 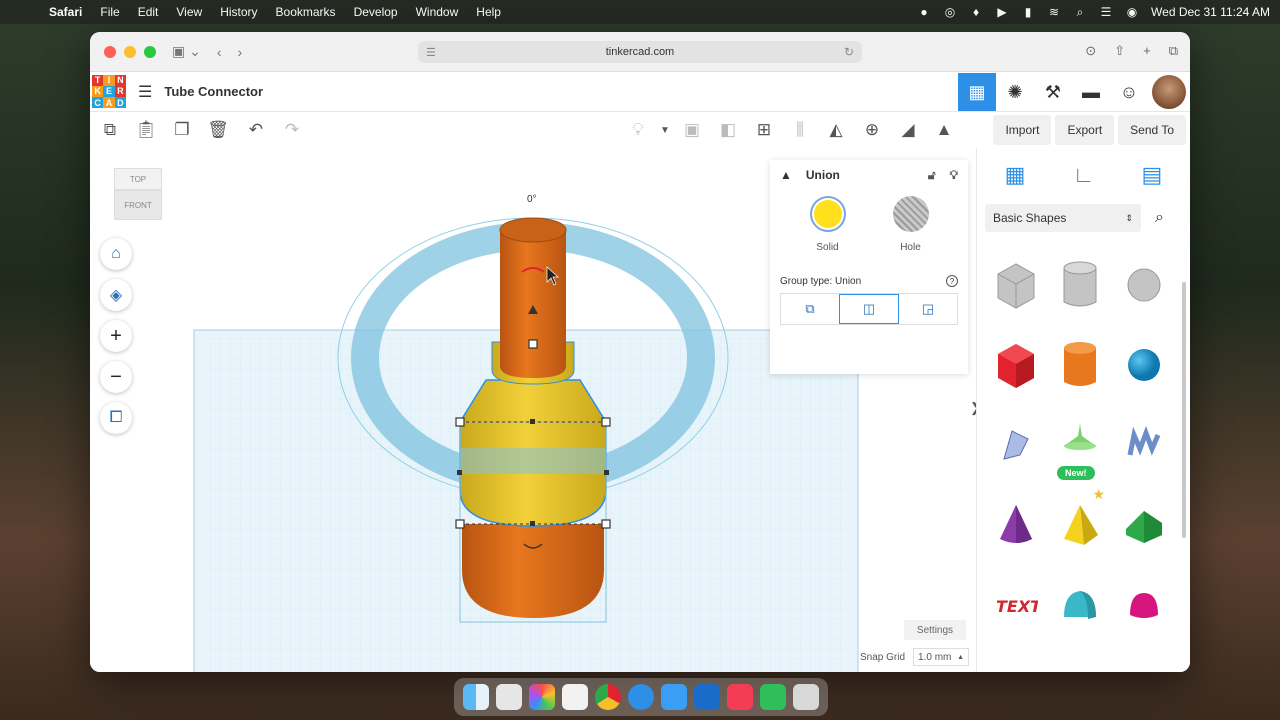 What do you see at coordinates (1159, 218) in the screenshot?
I see `search-icon: ⌕` at bounding box center [1159, 218].